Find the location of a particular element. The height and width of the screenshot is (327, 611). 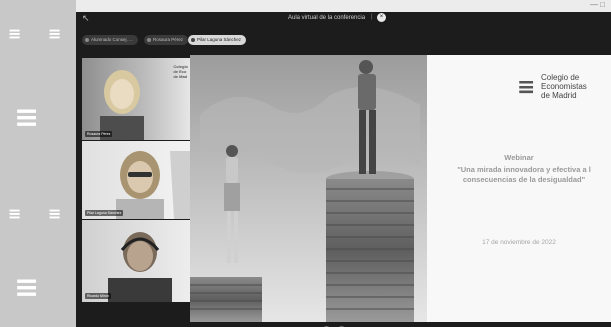

video-tile: Colegio de Eco de Mad Rosaura Pérez is located at coordinates (136, 99).